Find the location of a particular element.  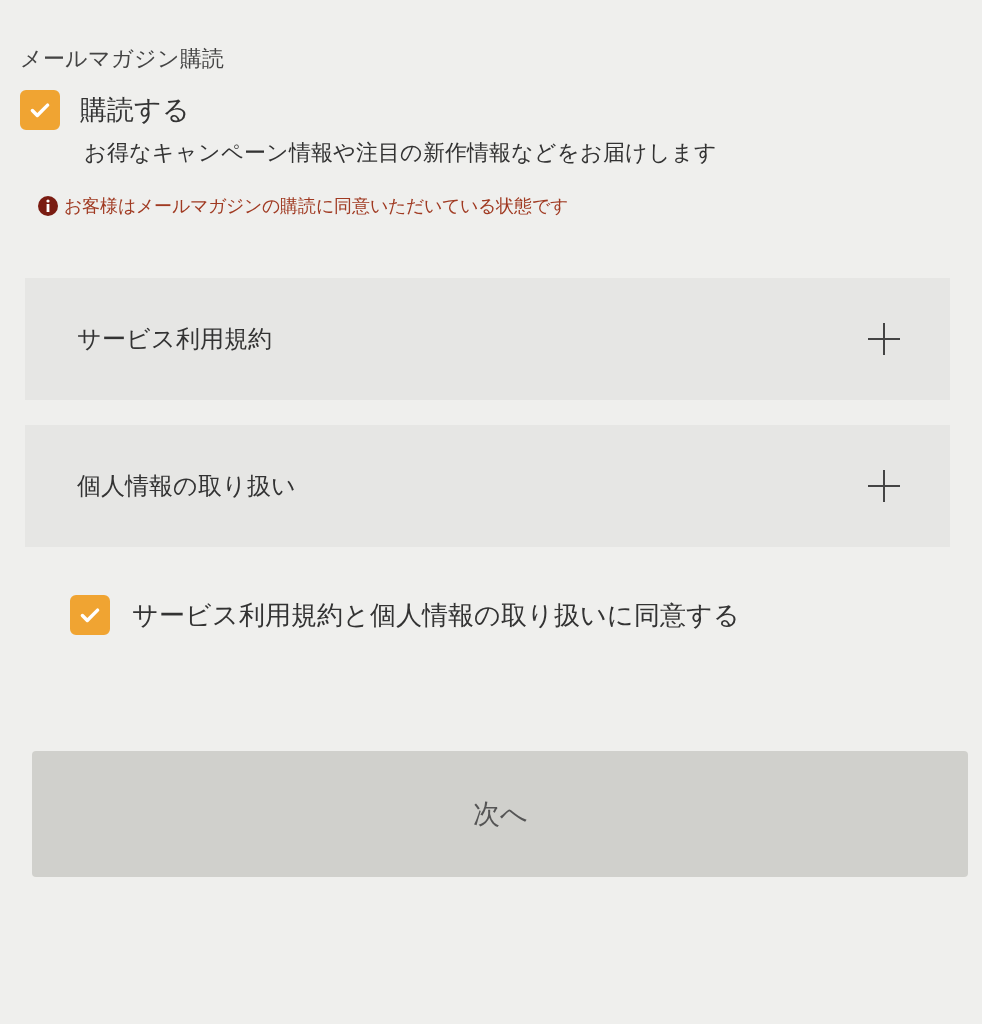

info-icon is located at coordinates (48, 206).